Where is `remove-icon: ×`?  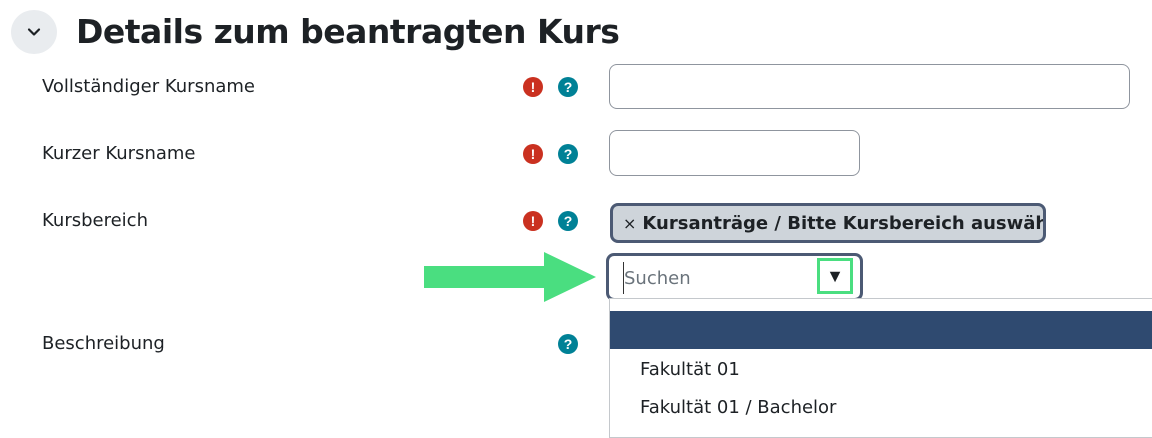
remove-icon: × is located at coordinates (629, 223).